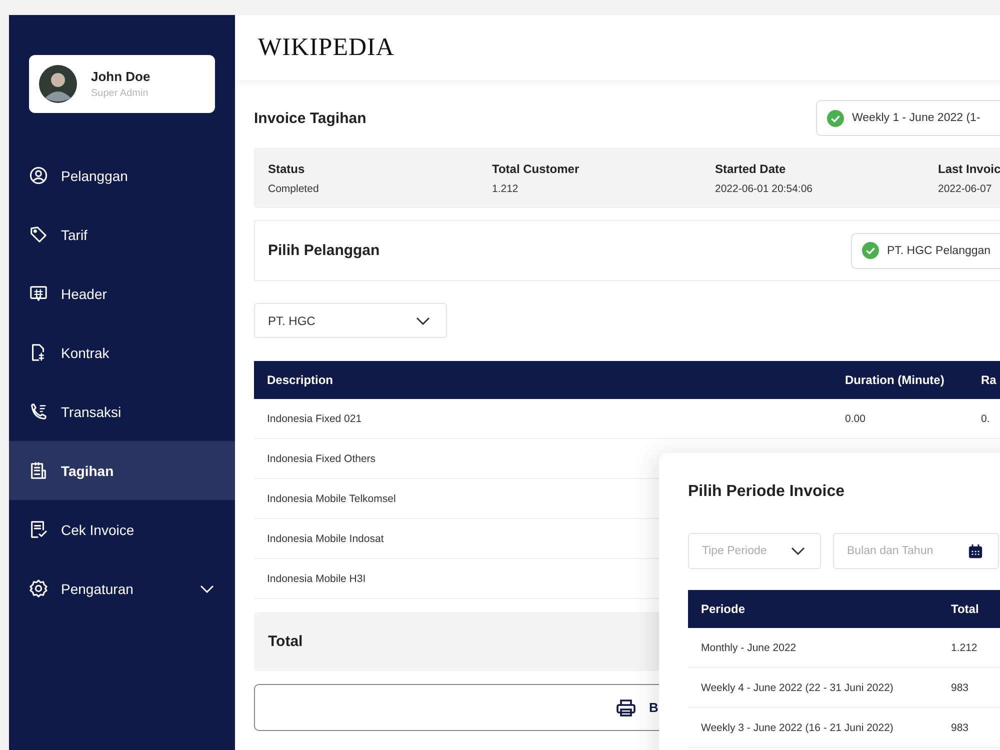 Image resolution: width=1000 pixels, height=750 pixels. What do you see at coordinates (350, 320) in the screenshot?
I see `customer-dropdown: PT. HGC` at bounding box center [350, 320].